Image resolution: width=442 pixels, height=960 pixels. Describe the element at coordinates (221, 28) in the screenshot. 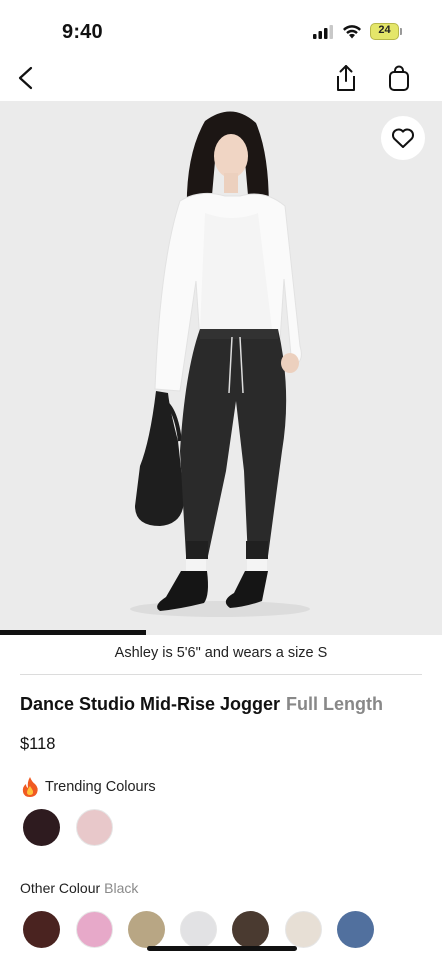

I see `status-bar: 9:40 24` at that location.